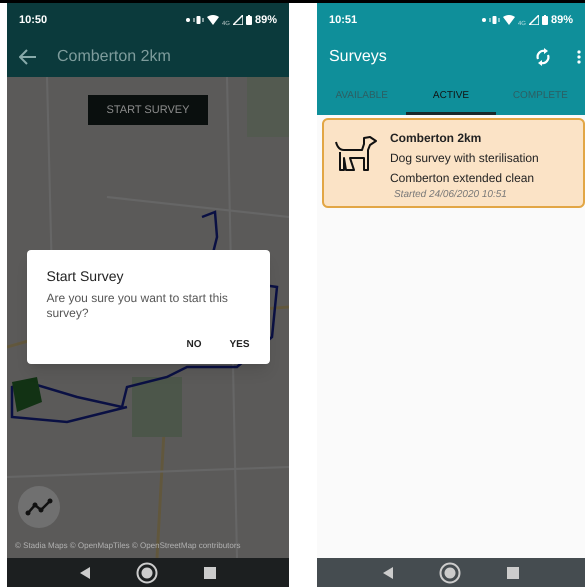 The width and height of the screenshot is (585, 587). What do you see at coordinates (85, 276) in the screenshot?
I see `dialog-title: Start Survey` at bounding box center [85, 276].